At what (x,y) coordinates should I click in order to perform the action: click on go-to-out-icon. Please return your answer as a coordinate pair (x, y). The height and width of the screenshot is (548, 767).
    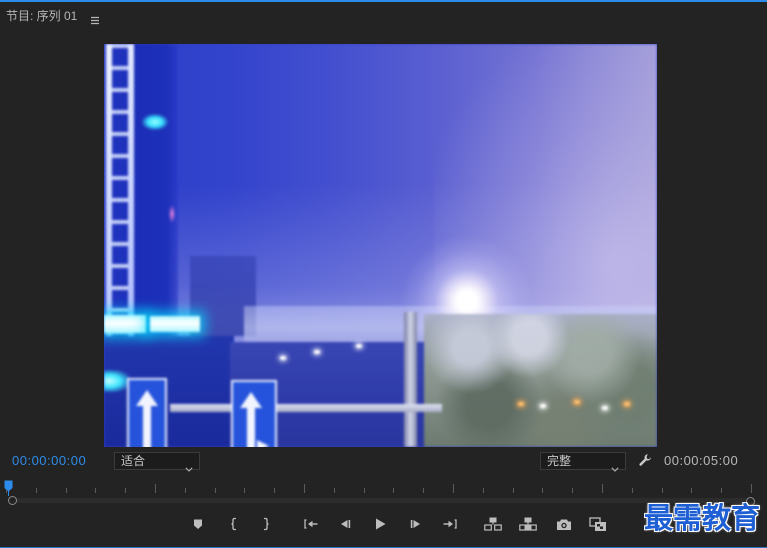
    Looking at the image, I should click on (450, 524).